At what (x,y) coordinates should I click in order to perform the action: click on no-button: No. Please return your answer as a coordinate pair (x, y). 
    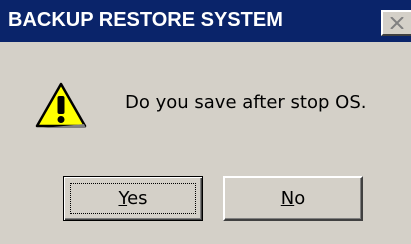
    Looking at the image, I should click on (293, 198).